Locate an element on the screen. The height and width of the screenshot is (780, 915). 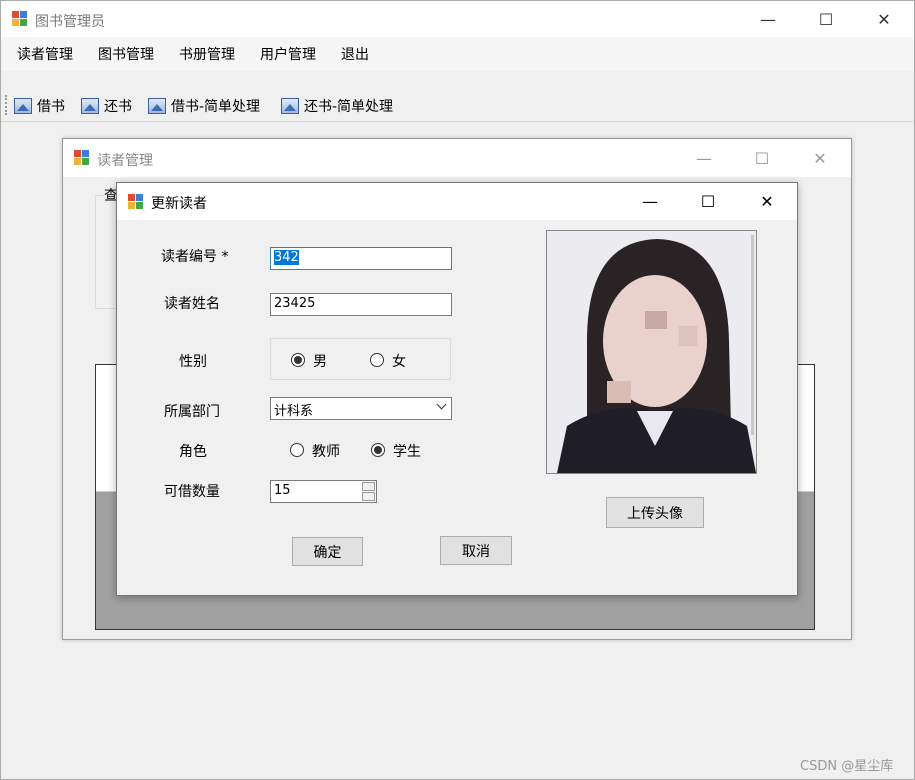
main-window-title: 图书管理员 is located at coordinates (70, 22).